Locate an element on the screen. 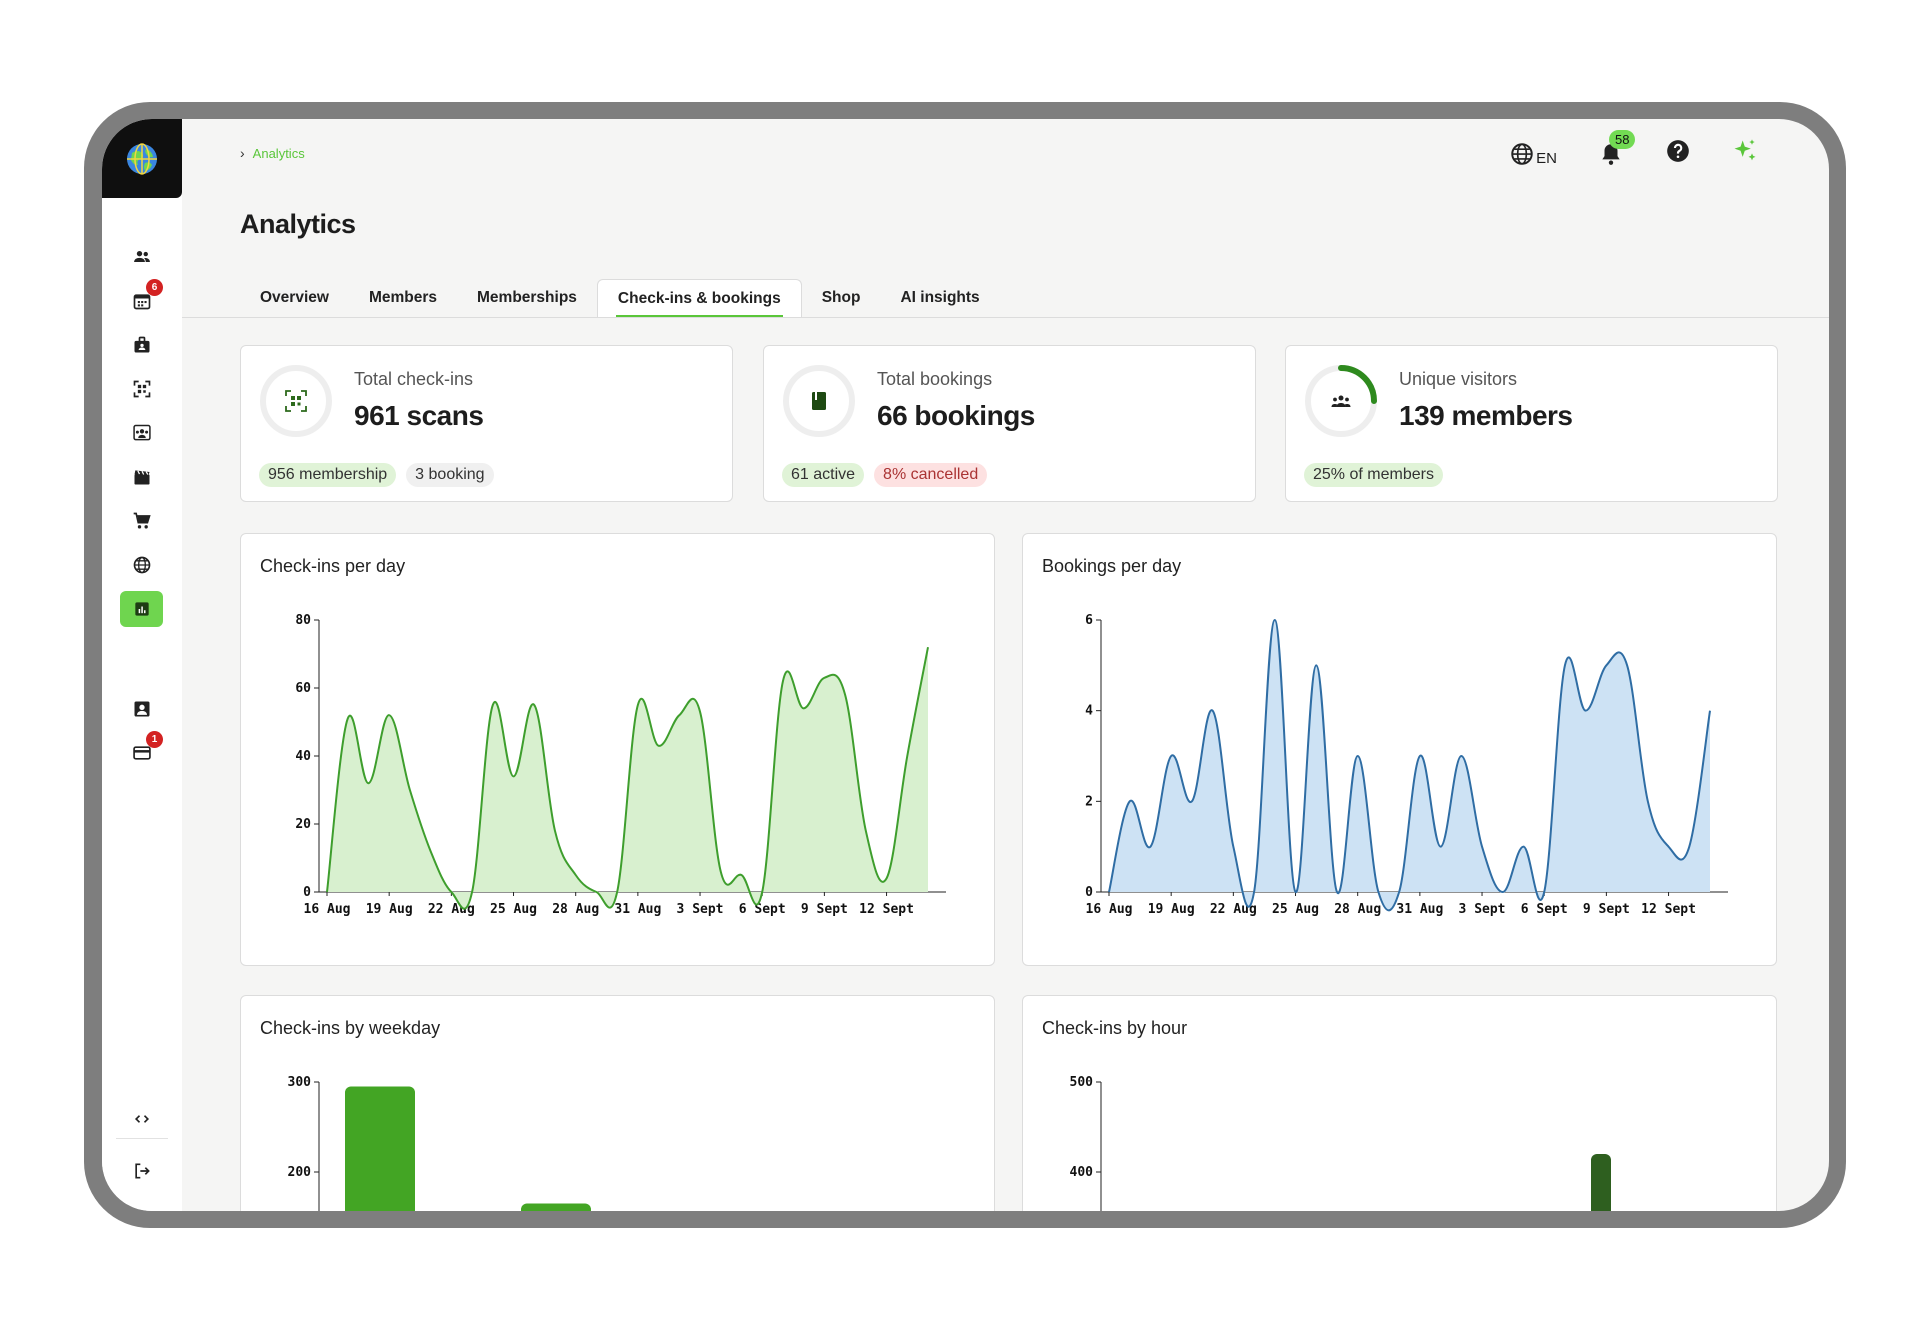  chip-membership-checkins: 956 membership is located at coordinates (328, 475).